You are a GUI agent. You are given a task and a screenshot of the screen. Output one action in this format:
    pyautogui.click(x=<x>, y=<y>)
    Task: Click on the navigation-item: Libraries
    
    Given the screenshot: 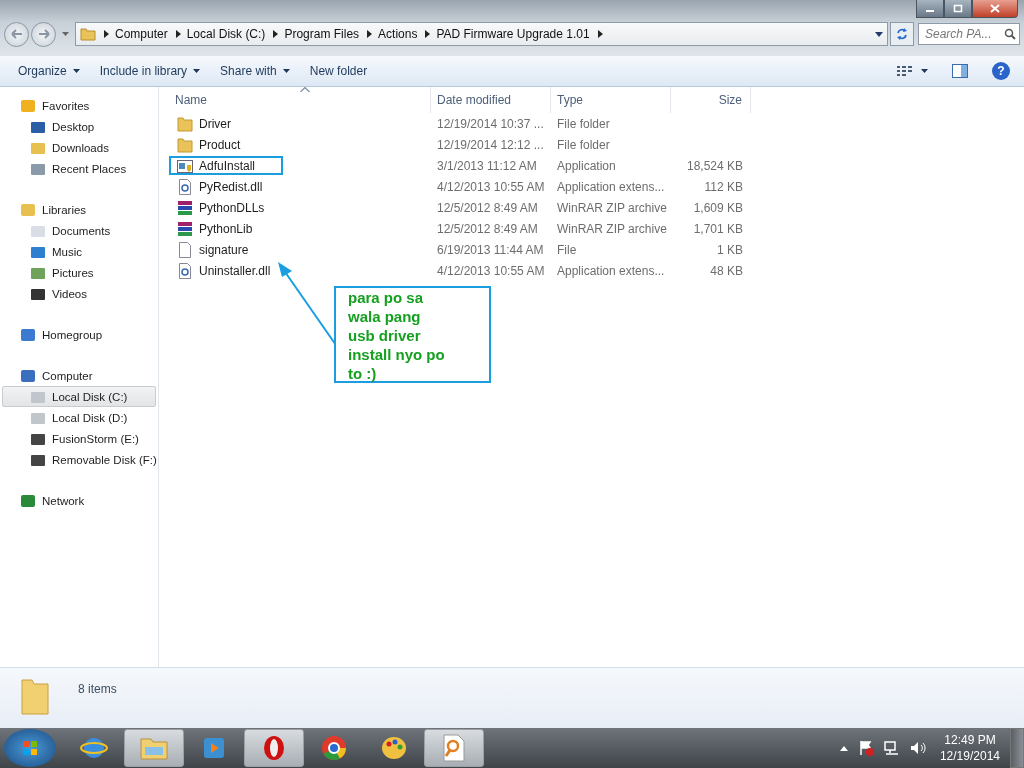 What is the action you would take?
    pyautogui.click(x=79, y=209)
    